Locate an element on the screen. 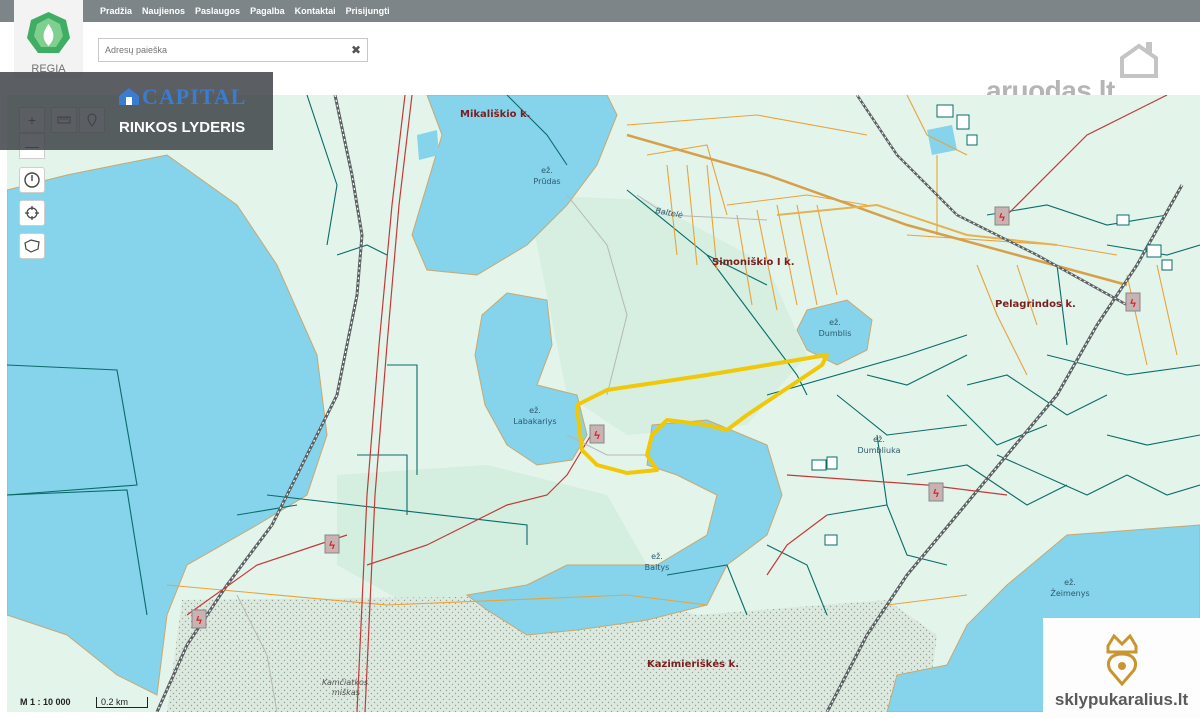 The image size is (1200, 719). svg-text: Labakariys is located at coordinates (534, 421).